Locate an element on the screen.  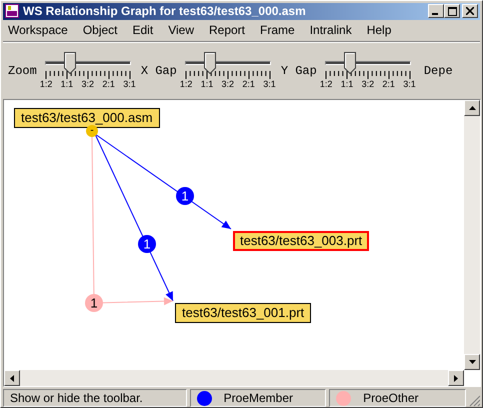
scrollbar-corner is located at coordinates (472, 378).